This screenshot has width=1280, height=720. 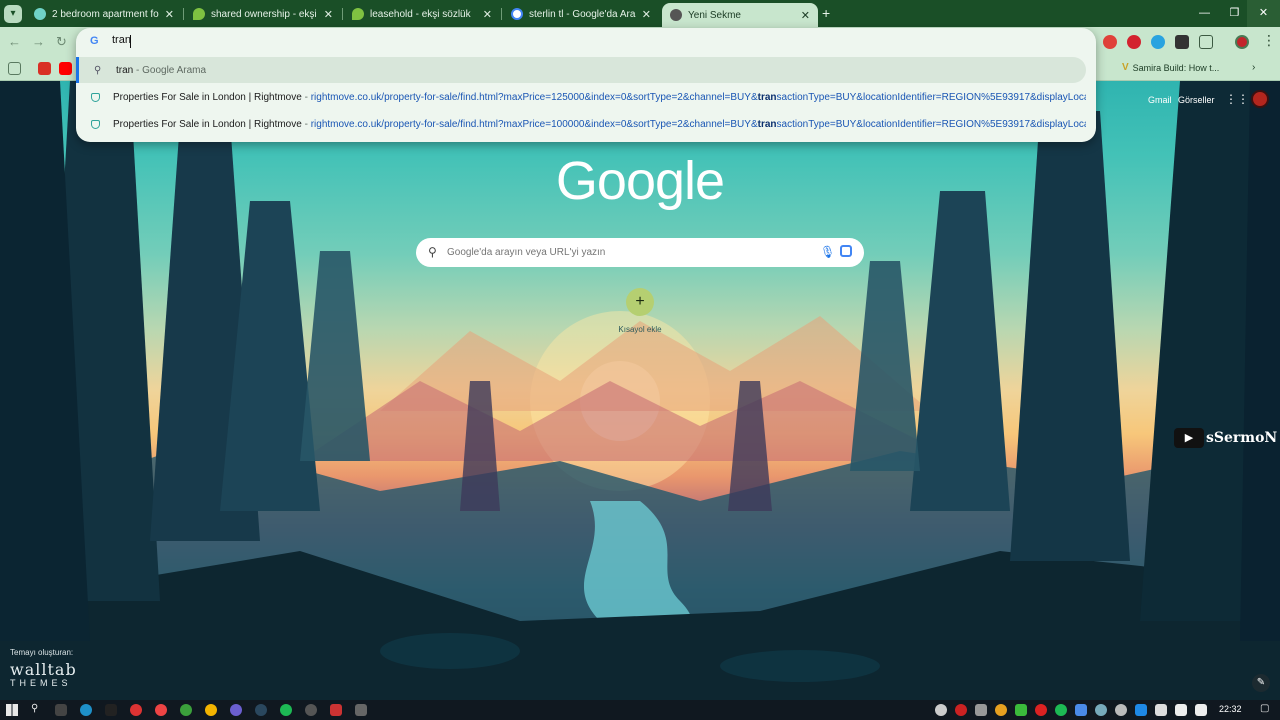 What do you see at coordinates (1204, 13) in the screenshot?
I see `minimize-button: —` at bounding box center [1204, 13].